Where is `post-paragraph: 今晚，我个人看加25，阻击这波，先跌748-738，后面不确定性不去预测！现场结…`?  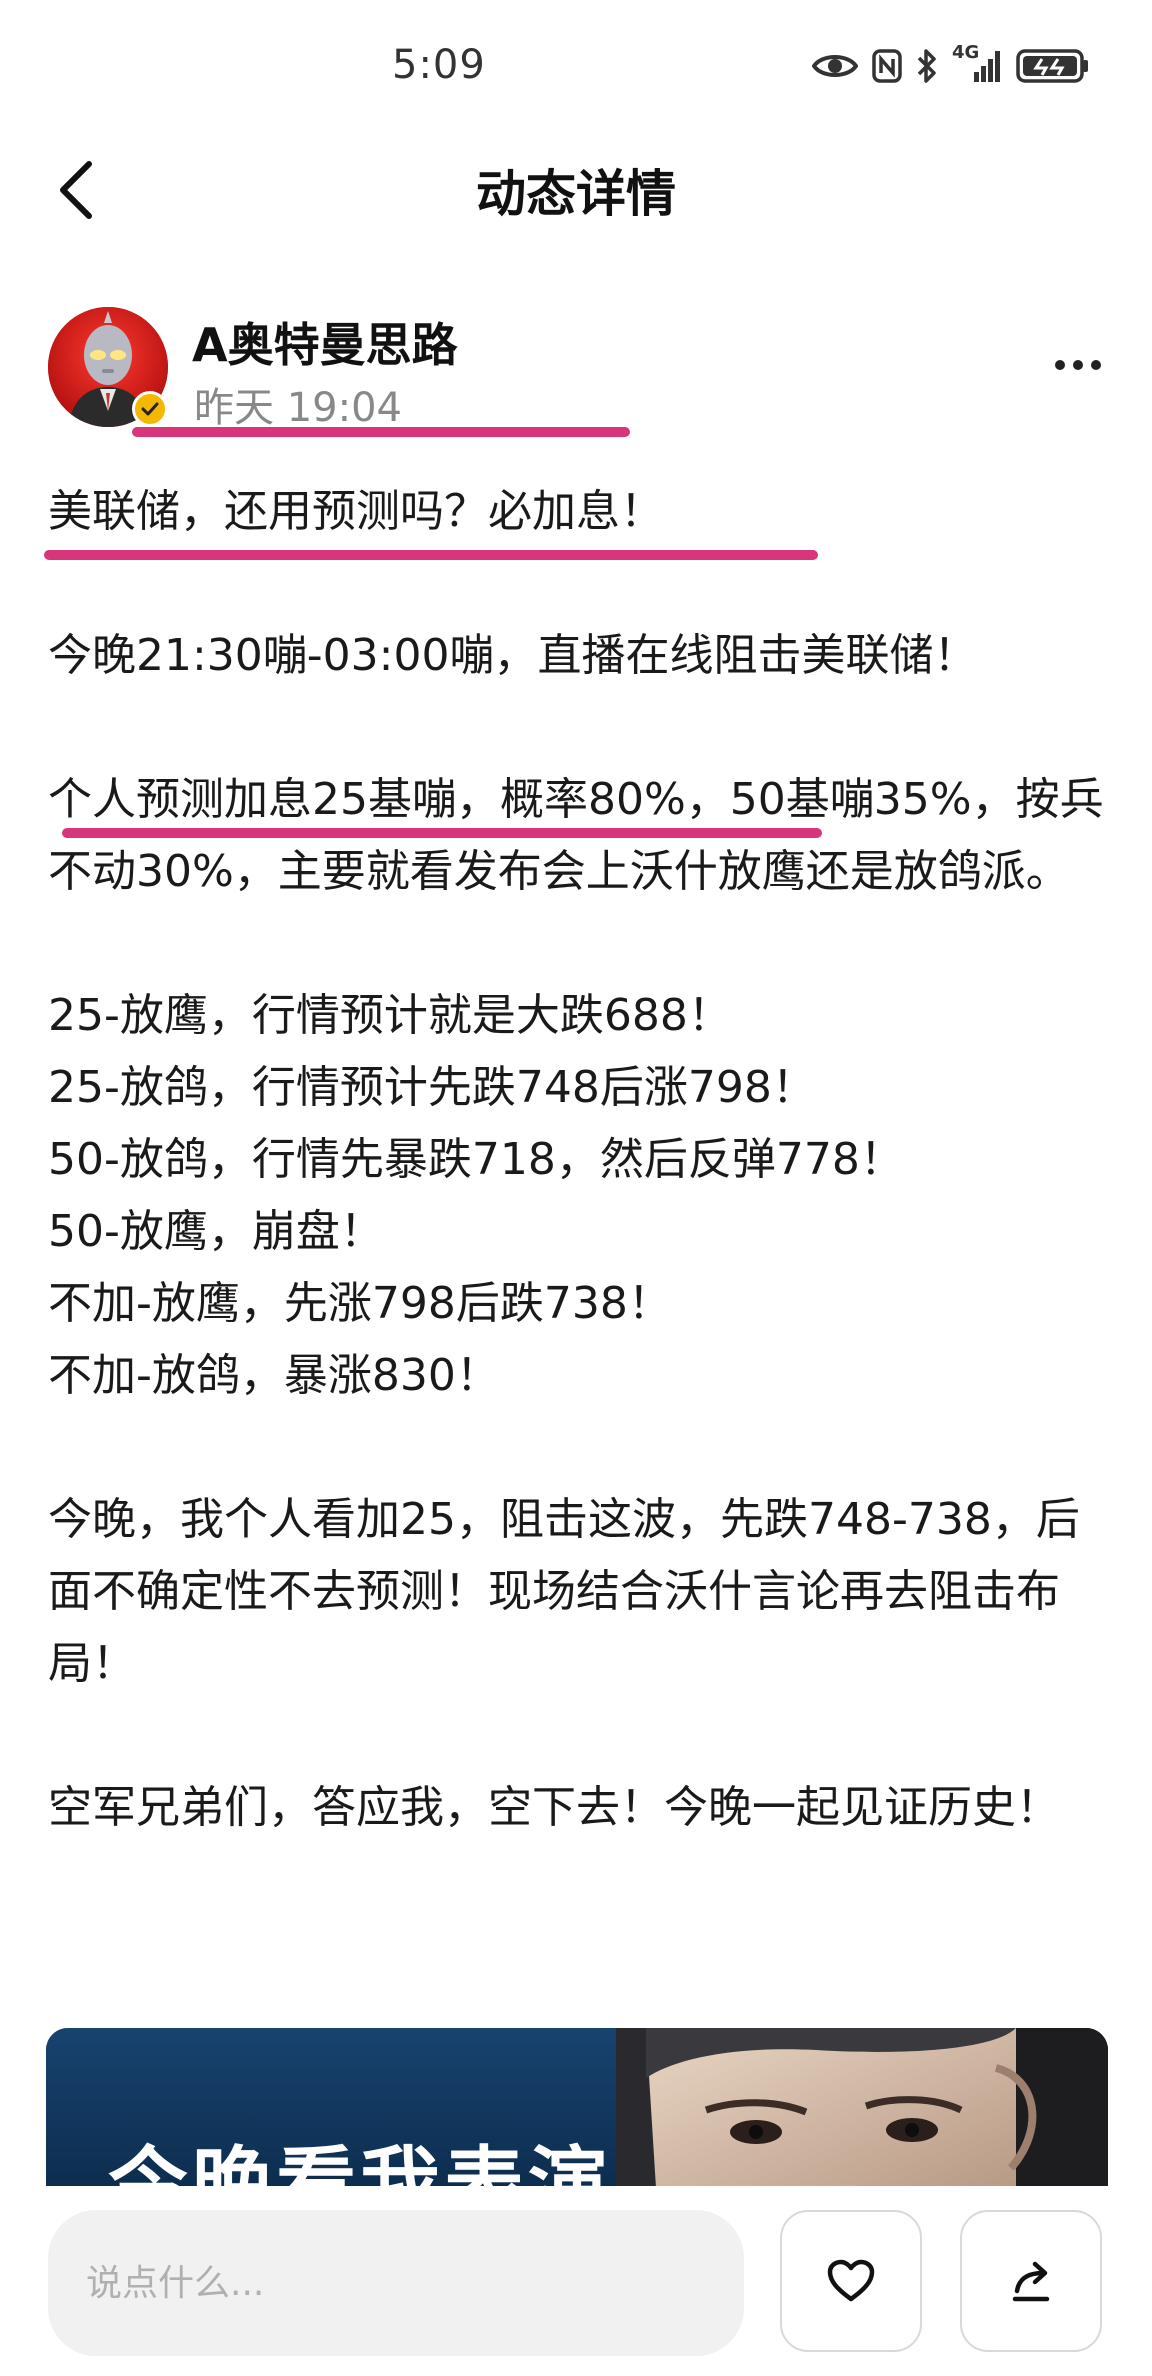 post-paragraph: 今晚，我个人看加25，阻击这波，先跌748-738，后面不确定性不去预测！现场结… is located at coordinates (564, 1591).